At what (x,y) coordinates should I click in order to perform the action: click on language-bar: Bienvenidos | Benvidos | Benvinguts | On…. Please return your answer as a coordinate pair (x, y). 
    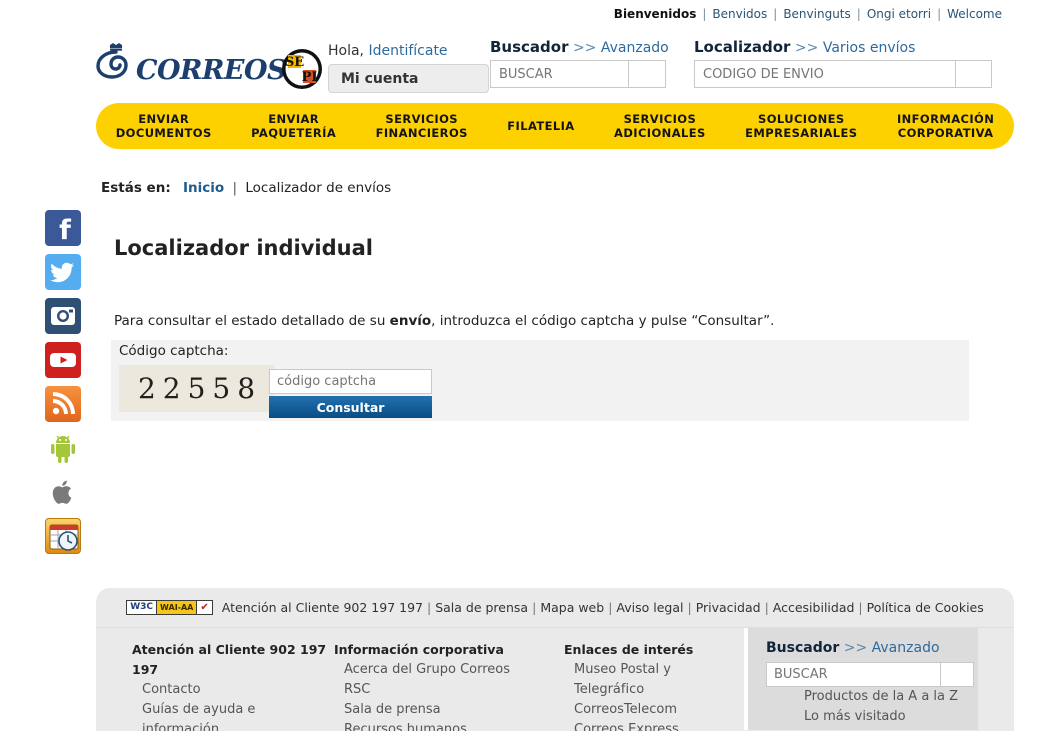
    Looking at the image, I should click on (526, 13).